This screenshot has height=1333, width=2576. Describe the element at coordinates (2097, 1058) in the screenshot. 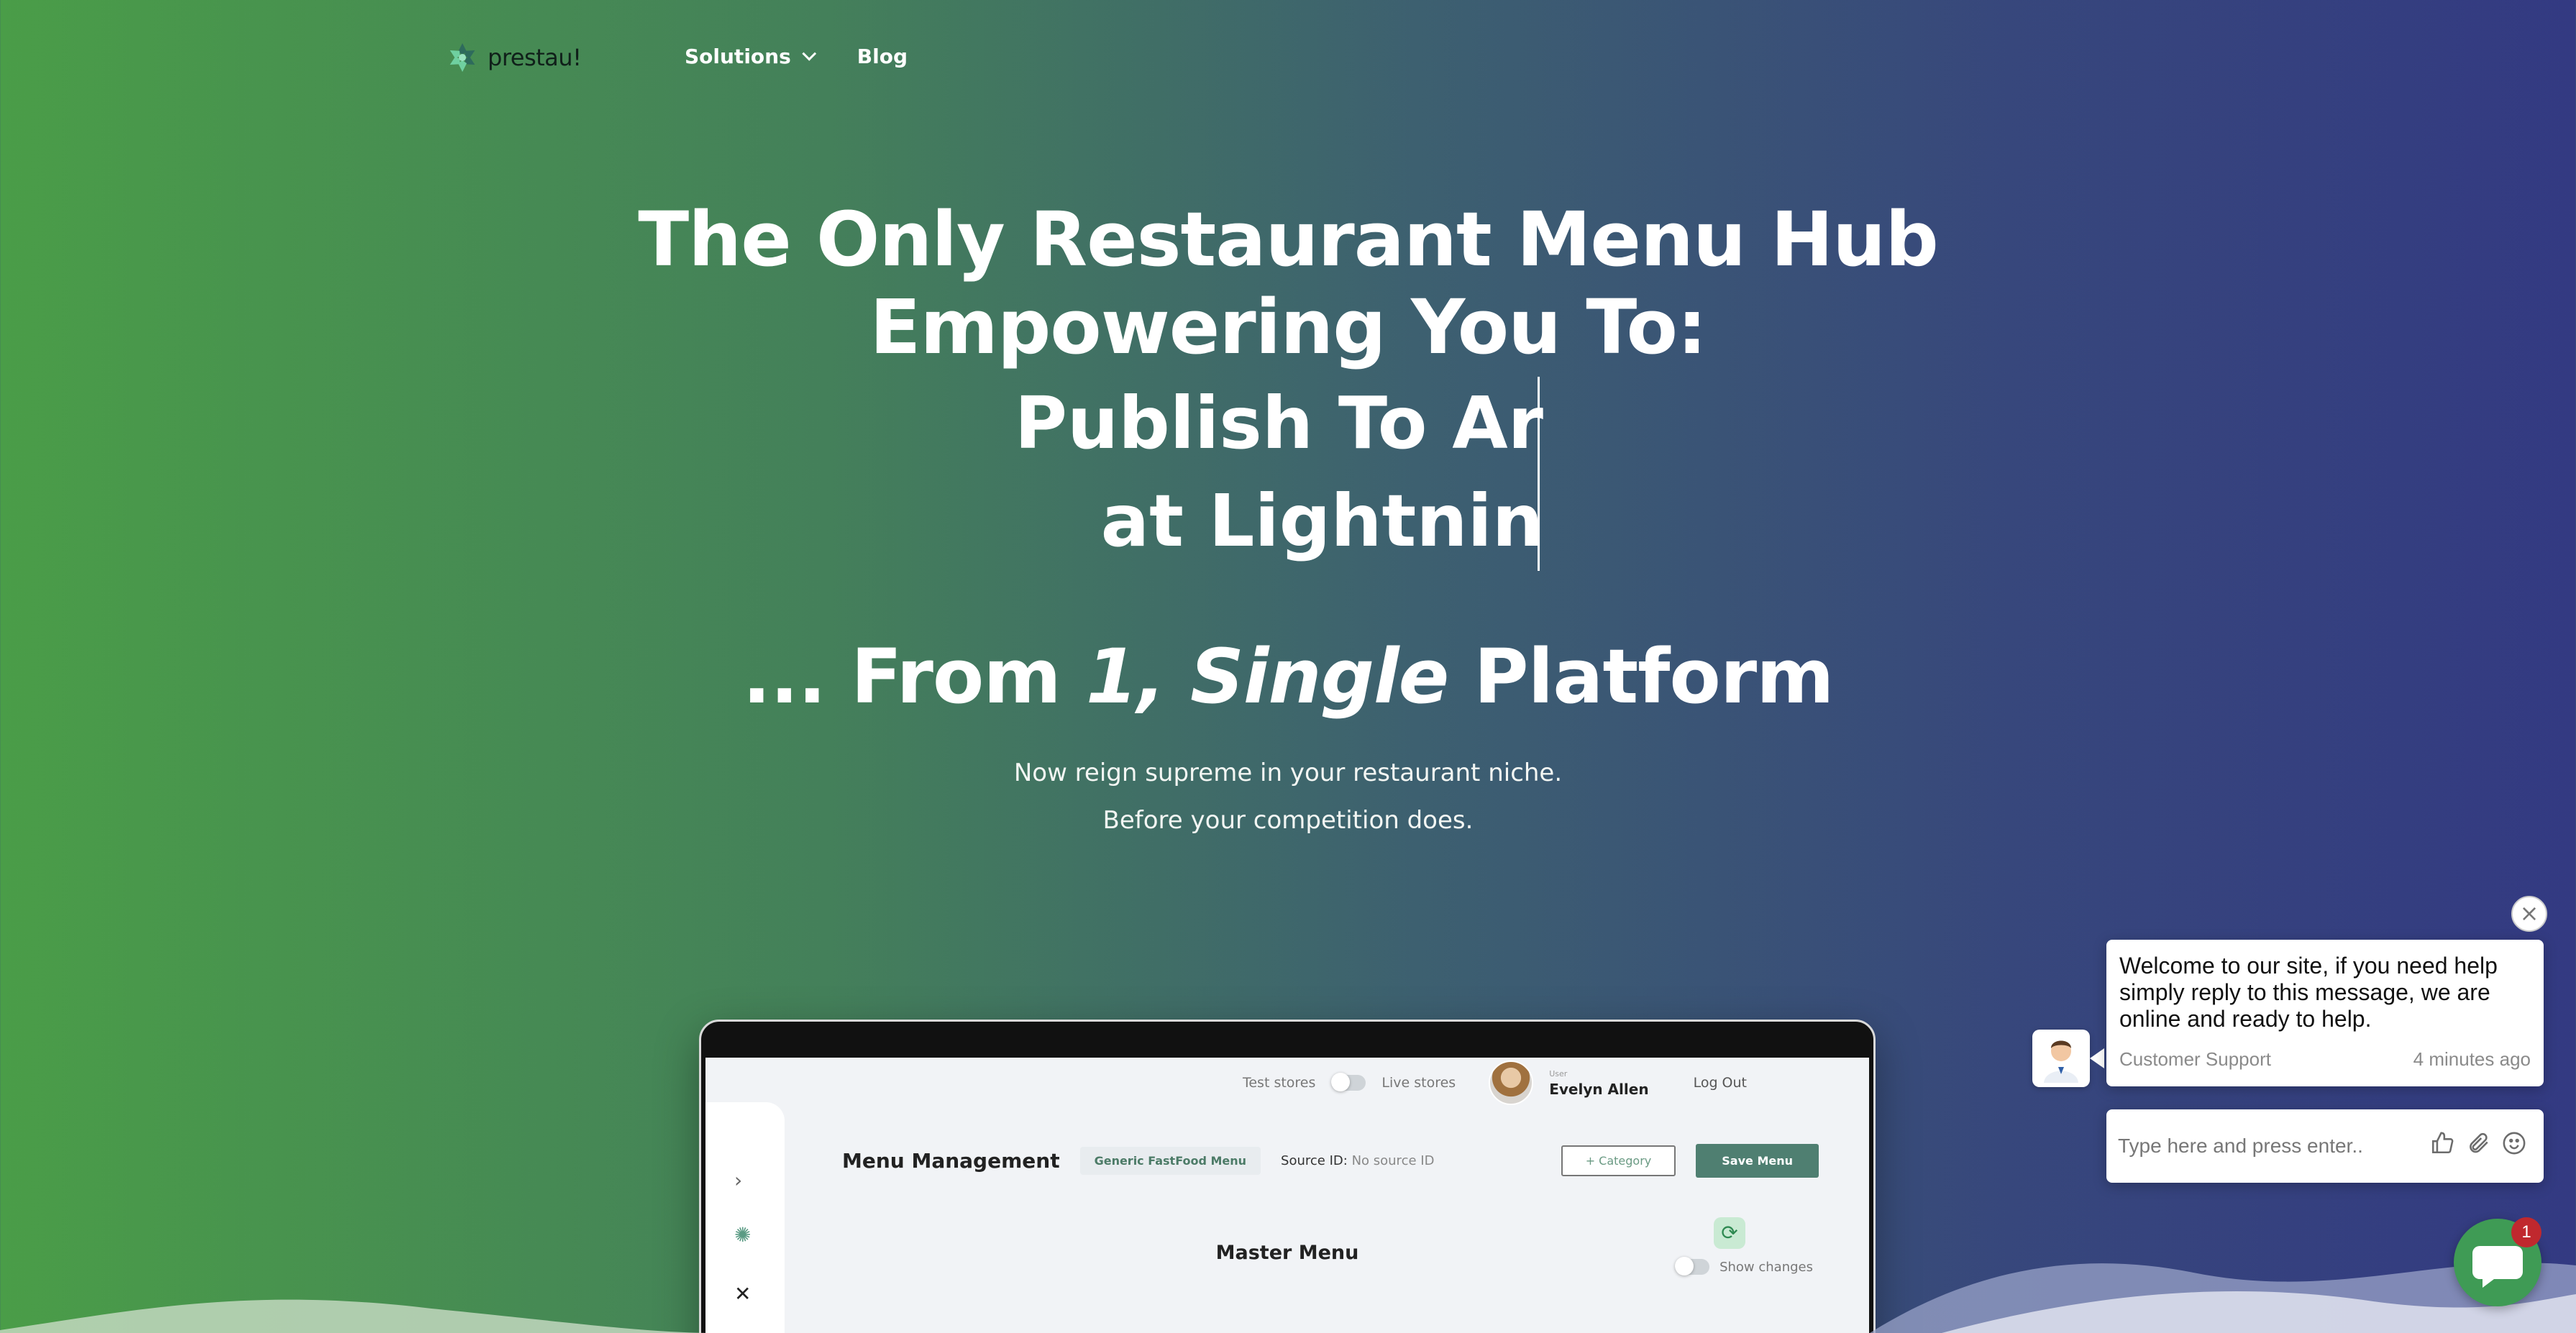

I see `chat-bubble-tail` at that location.